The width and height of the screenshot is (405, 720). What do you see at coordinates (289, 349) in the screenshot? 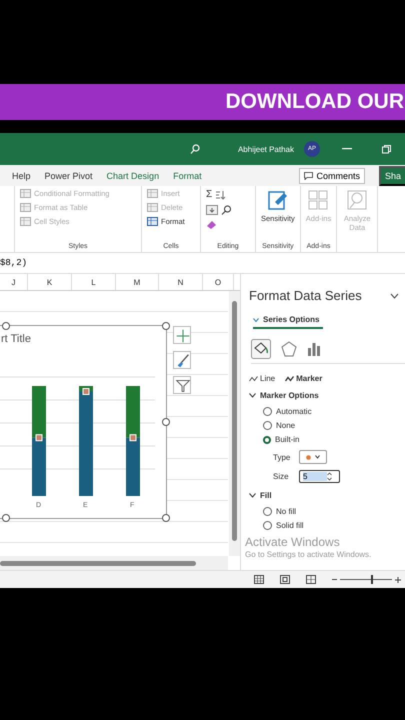
I see `pentagon-icon` at bounding box center [289, 349].